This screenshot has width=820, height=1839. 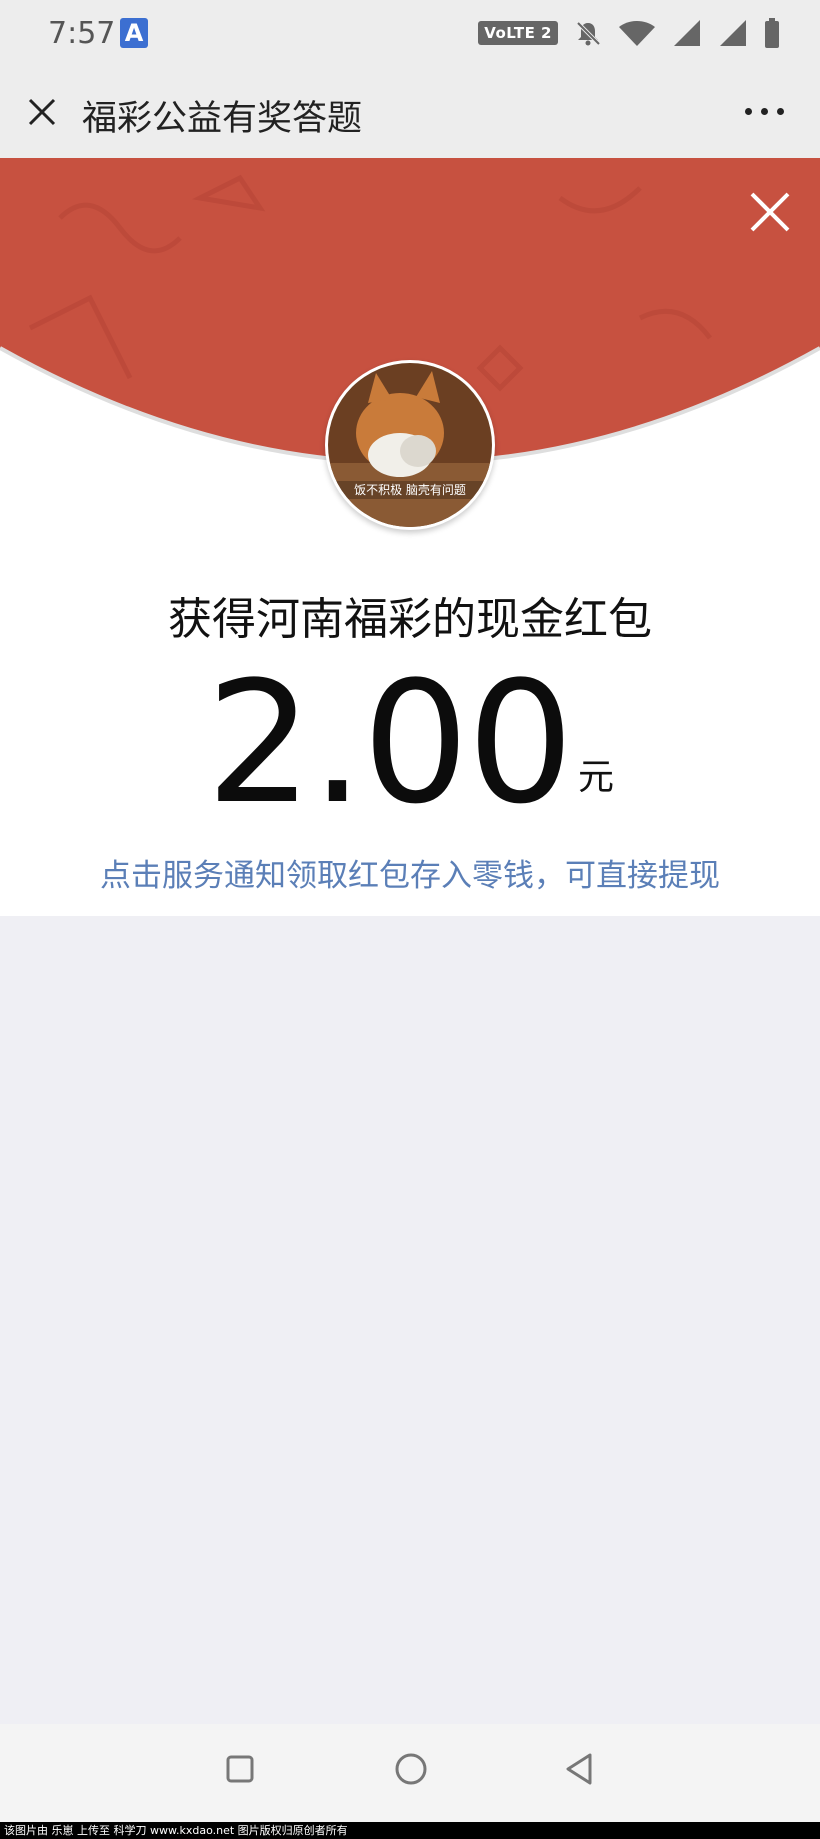 What do you see at coordinates (410, 872) in the screenshot?
I see `claim-hint-link: 点击服务通知领取红包存入零钱，可直接提现` at bounding box center [410, 872].